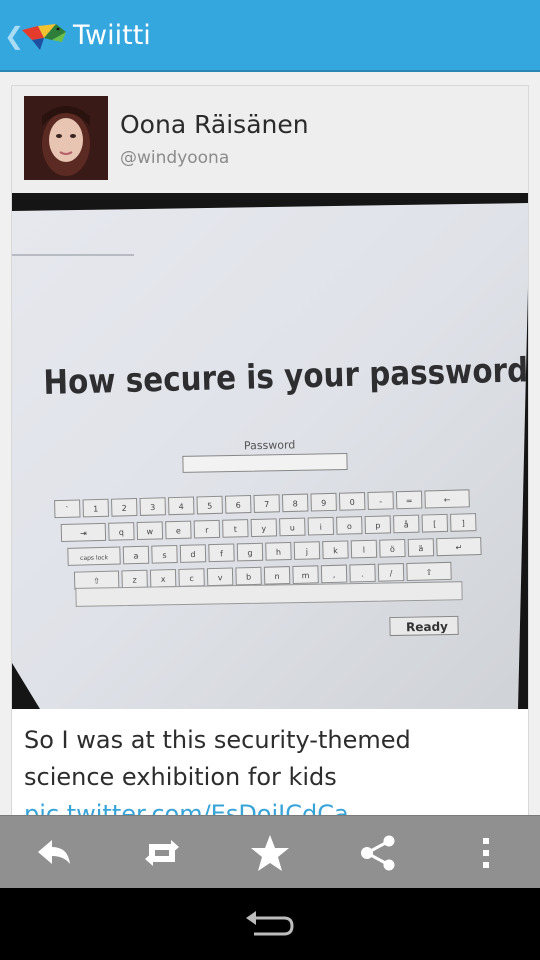  What do you see at coordinates (270, 36) in the screenshot?
I see `action-bar: ❮ Twiitti` at bounding box center [270, 36].